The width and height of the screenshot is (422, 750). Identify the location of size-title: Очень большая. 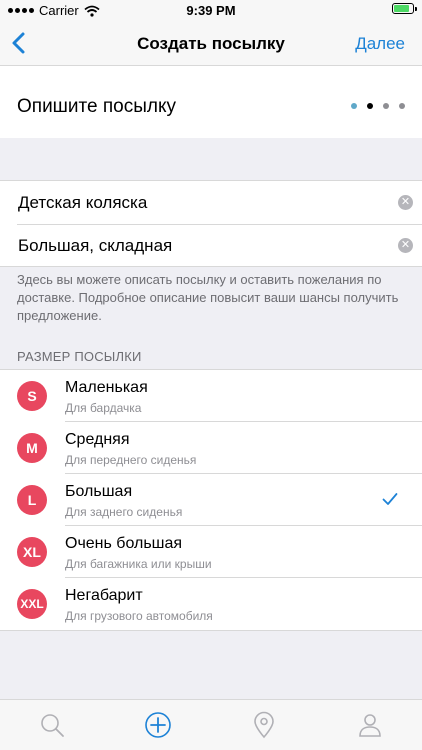
(124, 543).